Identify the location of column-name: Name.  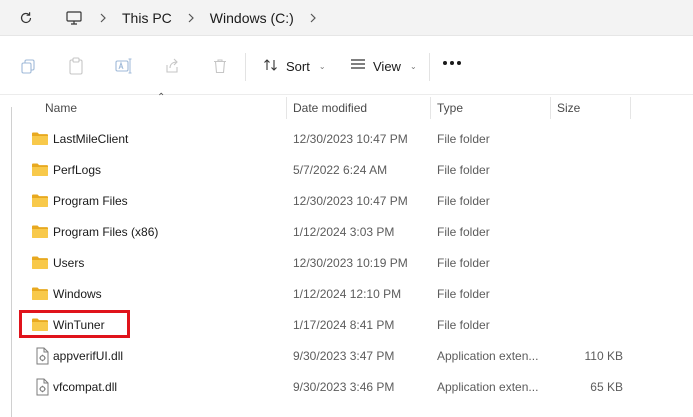
(61, 108).